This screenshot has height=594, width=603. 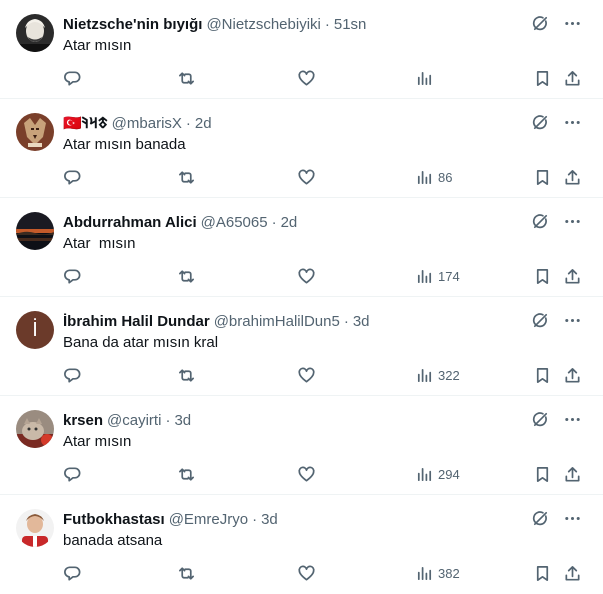 What do you see at coordinates (132, 24) in the screenshot?
I see `user-name: Nietzsche'nin bıyığı` at bounding box center [132, 24].